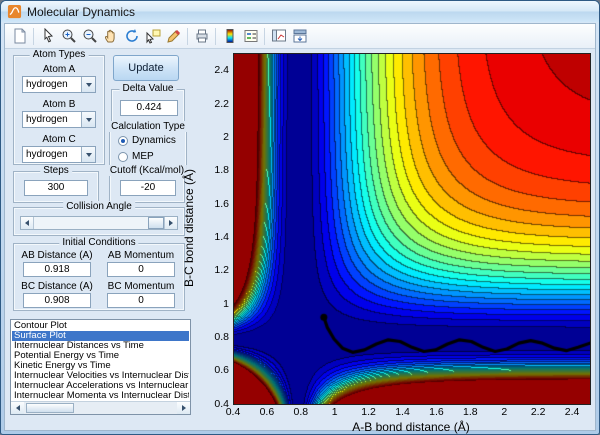  Describe the element at coordinates (156, 223) in the screenshot. I see `slider-thumb` at that location.